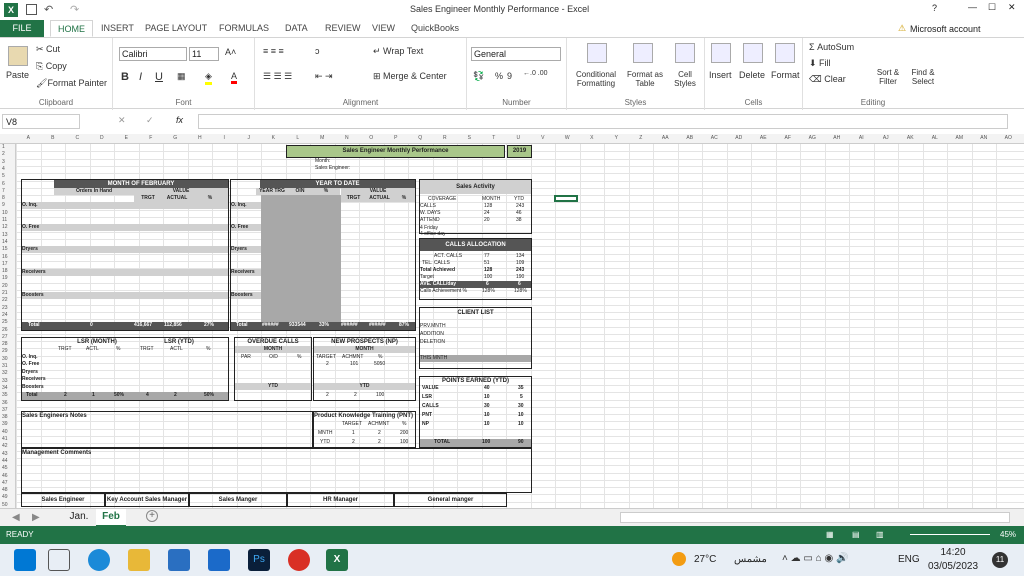 This screenshot has height=576, width=1024. I want to click on column-header: Z, so click(641, 138).